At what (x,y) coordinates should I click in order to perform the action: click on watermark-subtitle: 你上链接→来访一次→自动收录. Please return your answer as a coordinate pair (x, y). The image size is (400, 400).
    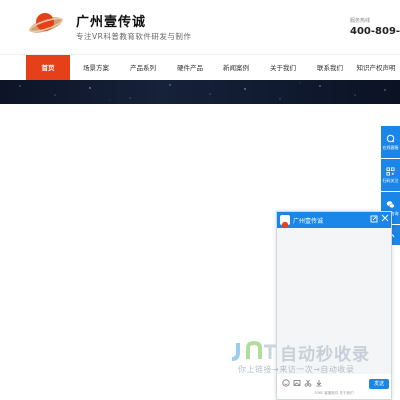
    Looking at the image, I should click on (296, 369).